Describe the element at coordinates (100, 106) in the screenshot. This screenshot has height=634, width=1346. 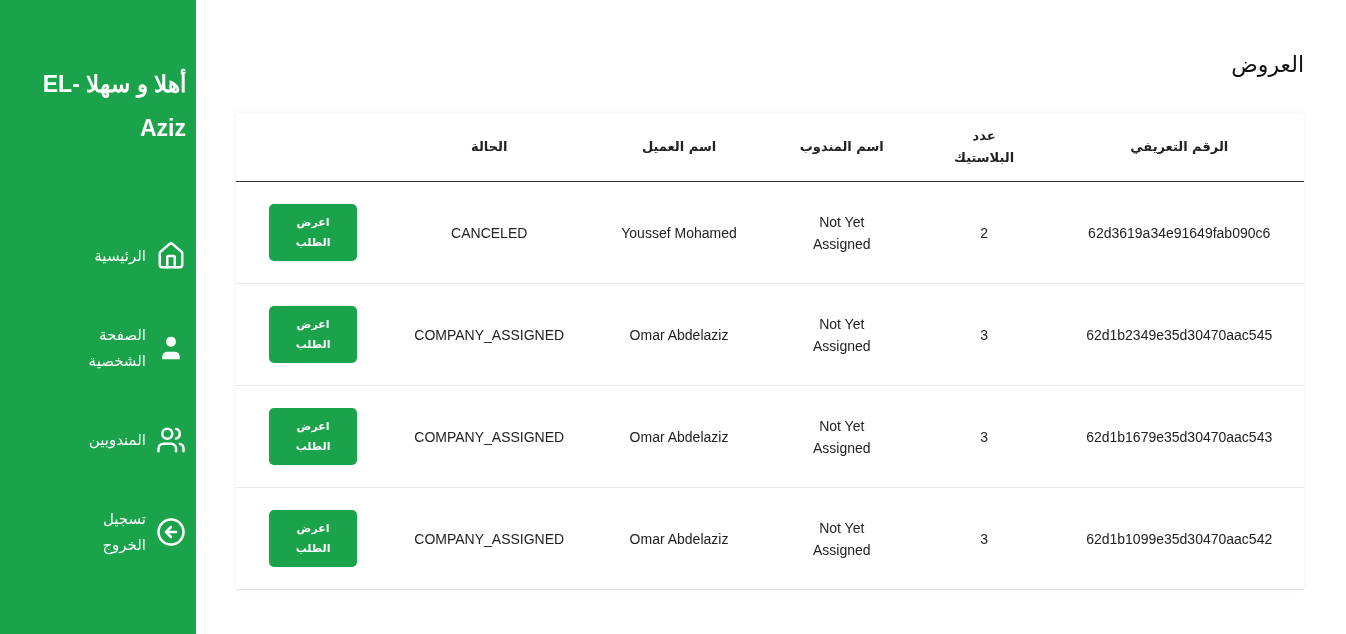
I see `greeting: أهلا و سهلا EL-Aziz` at that location.